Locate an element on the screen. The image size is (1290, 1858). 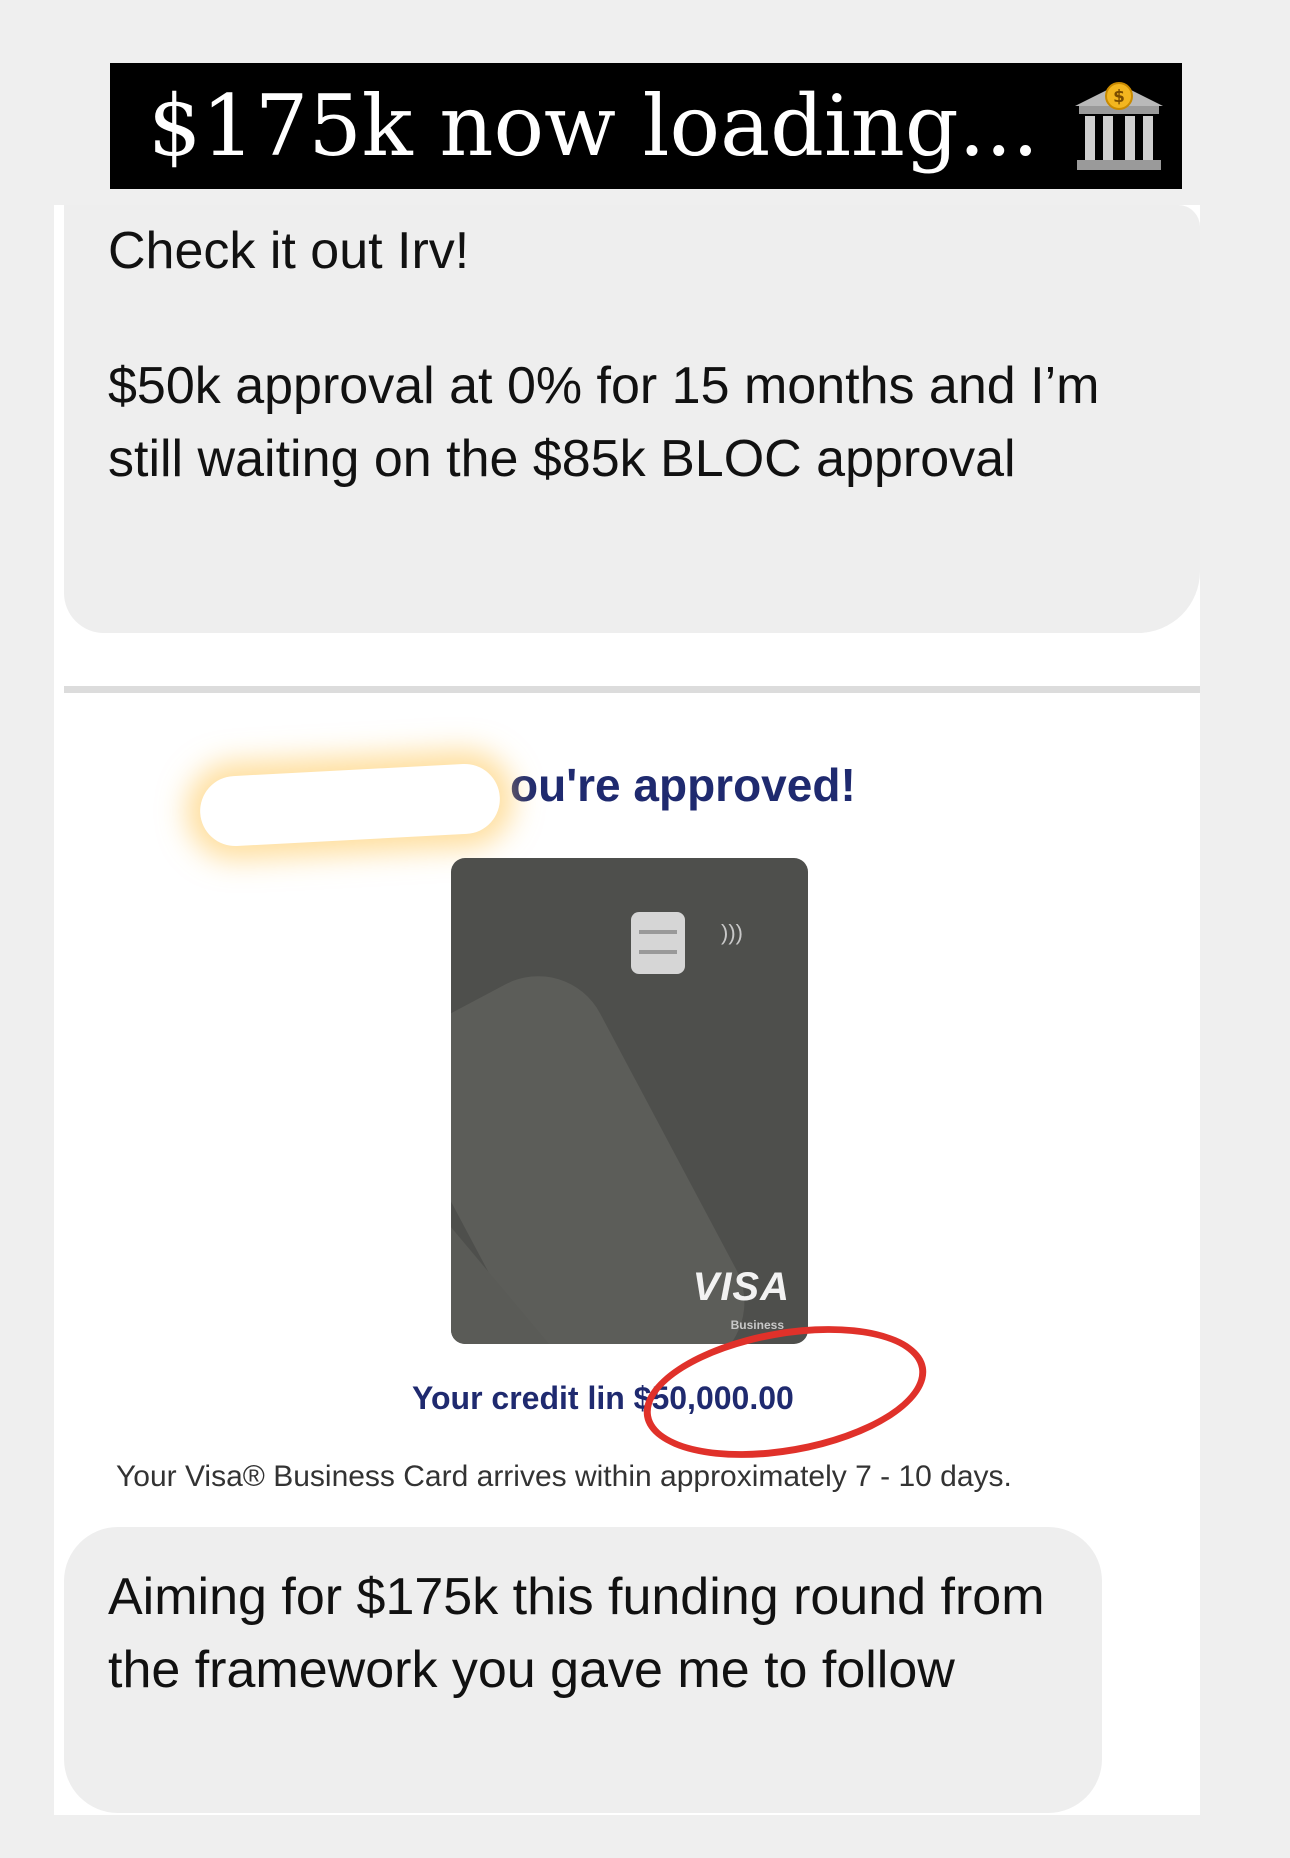
approval-title: ou're approved! is located at coordinates (683, 785).